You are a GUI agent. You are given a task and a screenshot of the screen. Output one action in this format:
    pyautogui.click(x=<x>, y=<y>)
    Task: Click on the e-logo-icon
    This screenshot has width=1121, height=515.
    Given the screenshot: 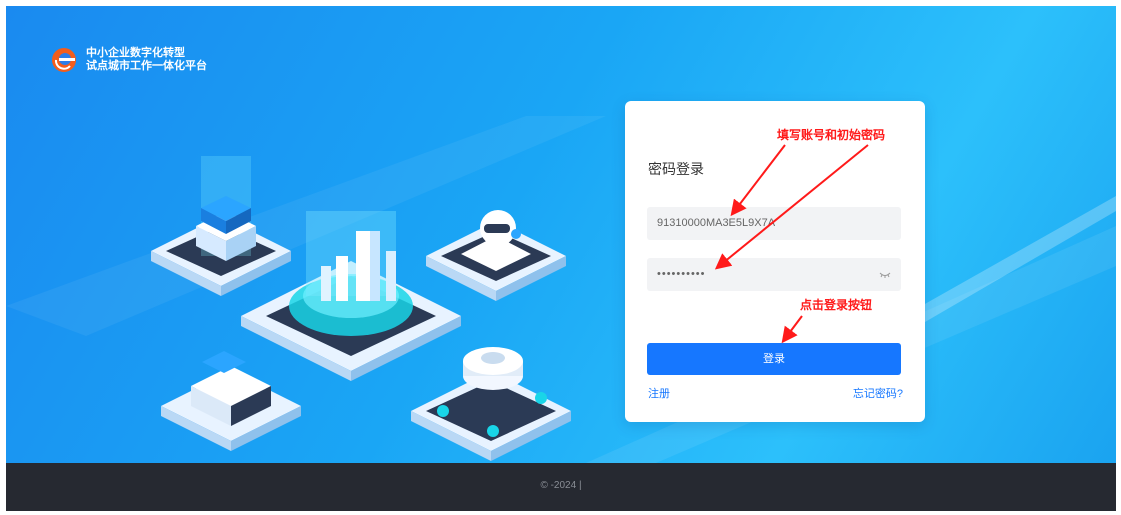 What is the action you would take?
    pyautogui.click(x=64, y=60)
    